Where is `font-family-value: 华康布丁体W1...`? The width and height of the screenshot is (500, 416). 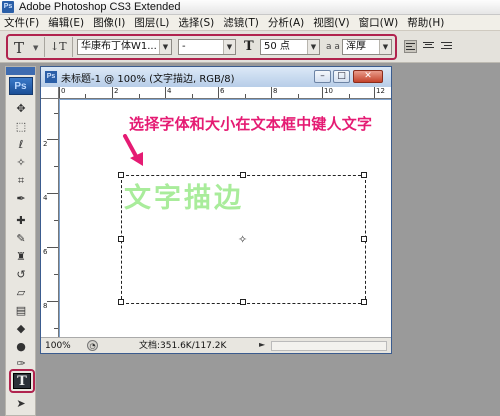 font-family-value: 华康布丁体W1... is located at coordinates (119, 46).